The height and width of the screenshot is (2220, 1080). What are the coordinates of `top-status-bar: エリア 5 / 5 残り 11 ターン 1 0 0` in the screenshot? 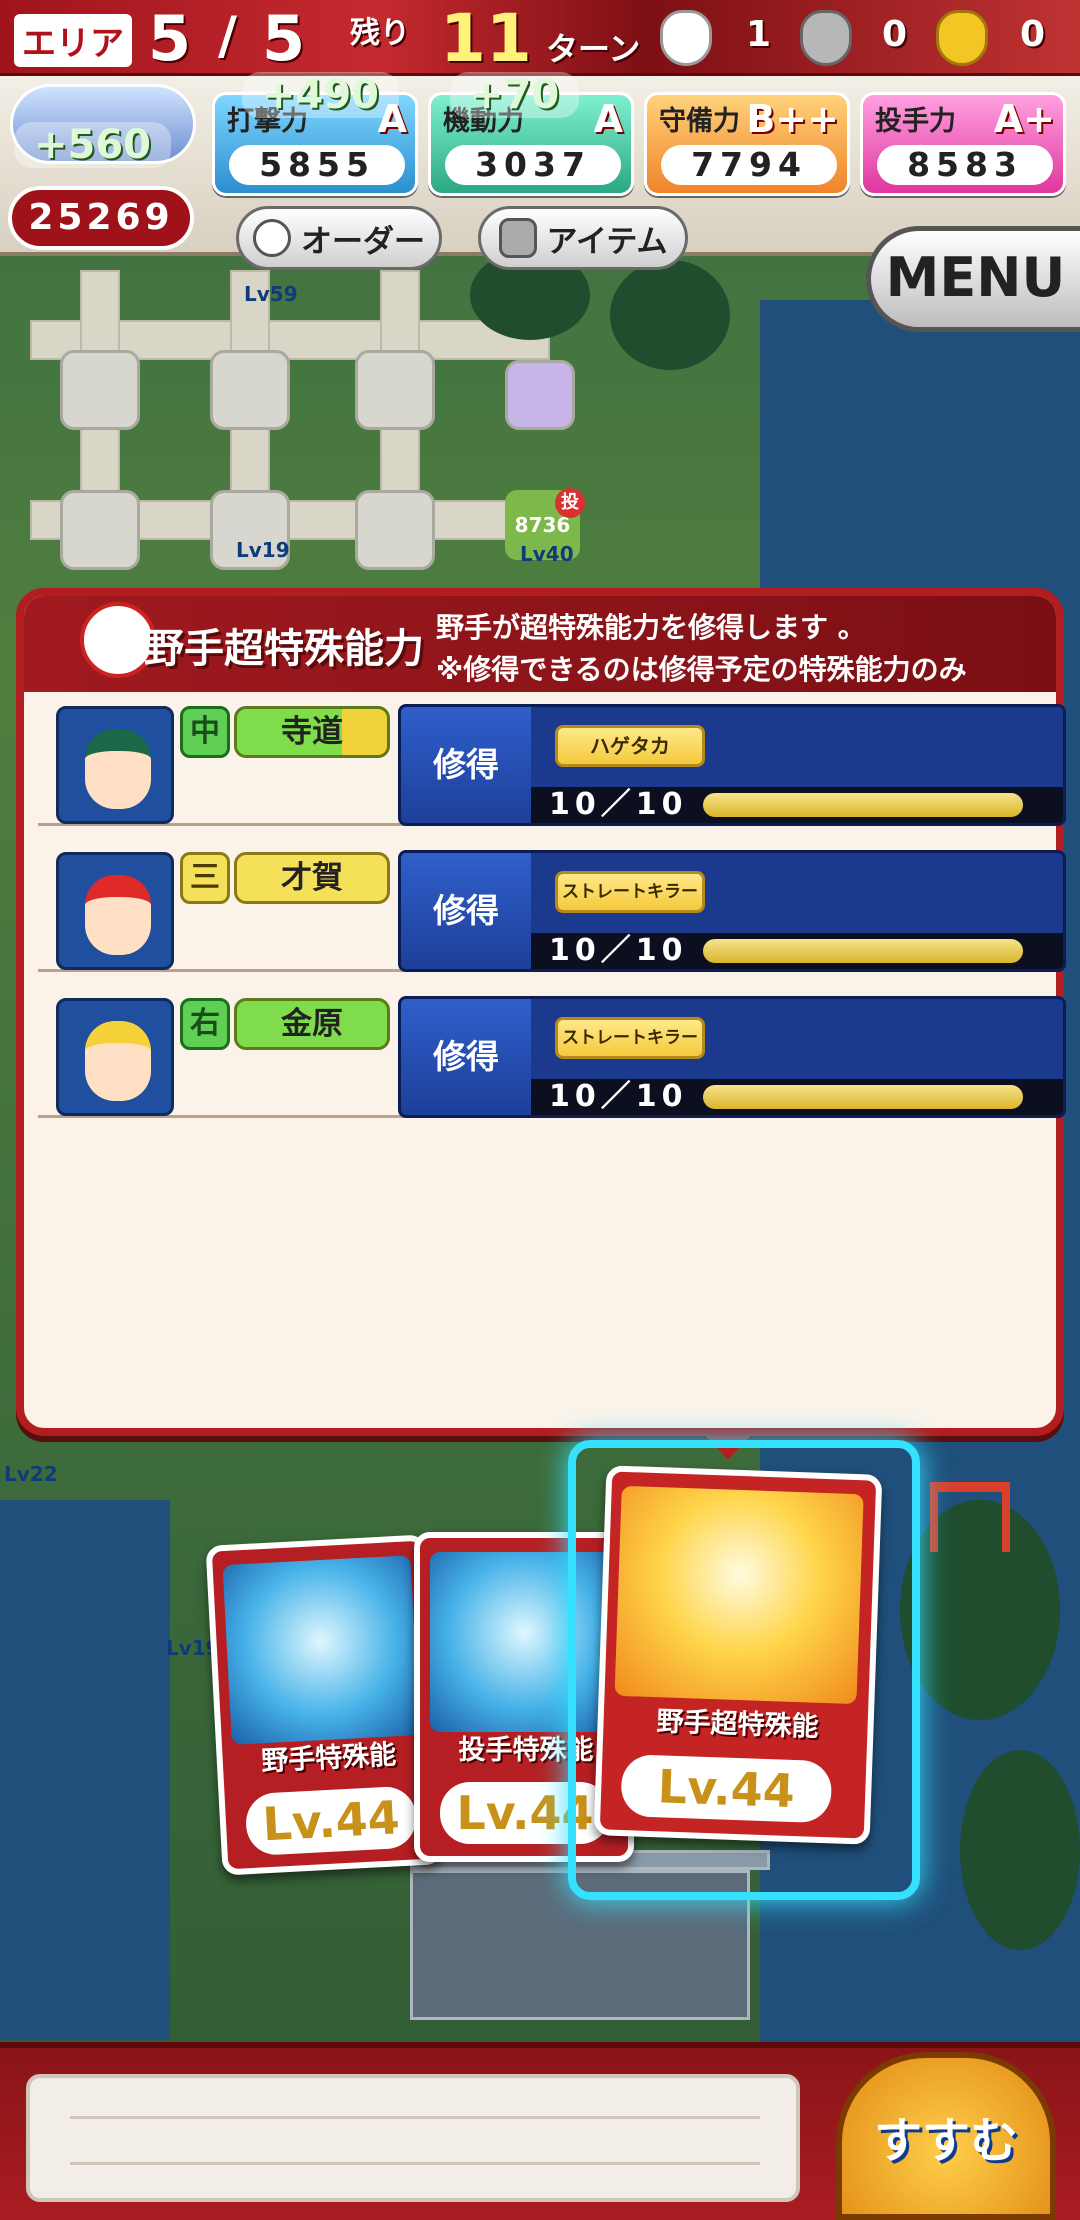 It's located at (540, 38).